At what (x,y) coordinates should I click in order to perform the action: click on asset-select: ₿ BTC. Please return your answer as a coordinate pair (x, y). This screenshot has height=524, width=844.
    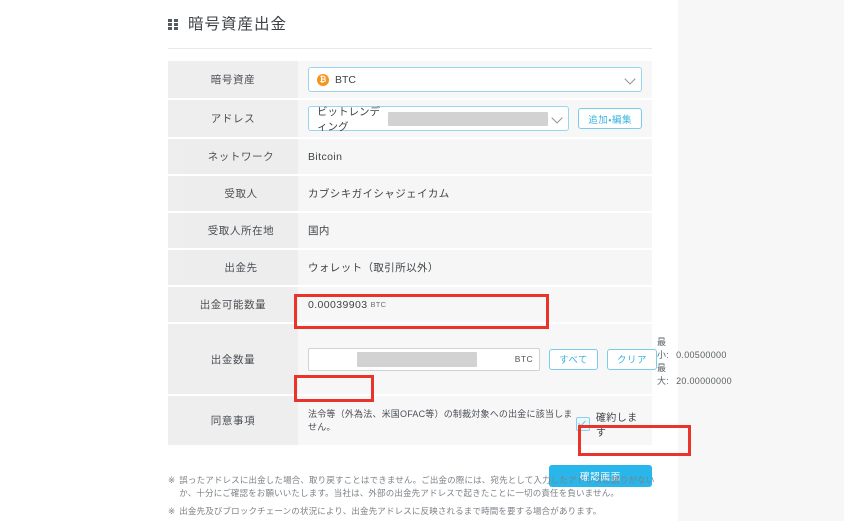
    Looking at the image, I should click on (475, 79).